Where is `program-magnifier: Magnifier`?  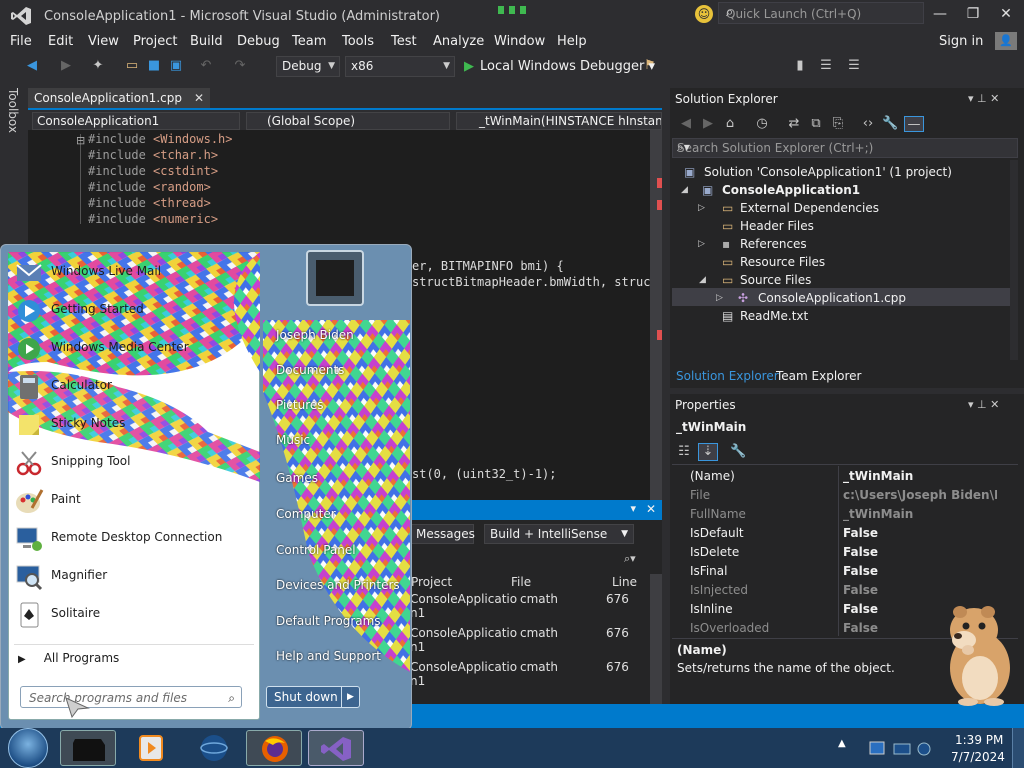 program-magnifier: Magnifier is located at coordinates (79, 575).